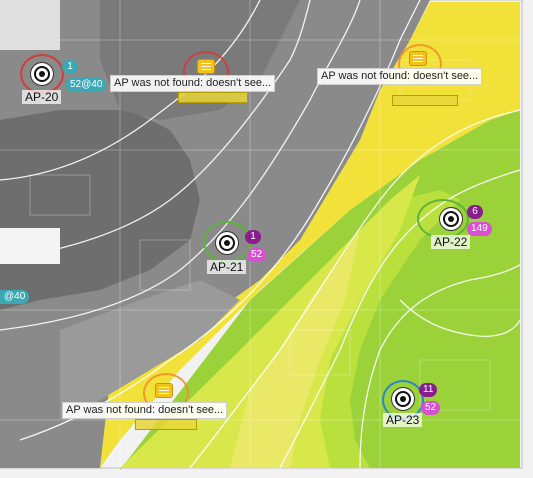  What do you see at coordinates (15, 297) in the screenshot?
I see `edge-badge: @40` at bounding box center [15, 297].